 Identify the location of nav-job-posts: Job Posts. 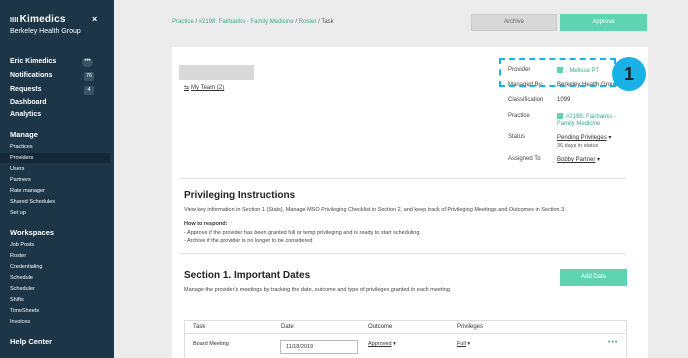
(22, 245).